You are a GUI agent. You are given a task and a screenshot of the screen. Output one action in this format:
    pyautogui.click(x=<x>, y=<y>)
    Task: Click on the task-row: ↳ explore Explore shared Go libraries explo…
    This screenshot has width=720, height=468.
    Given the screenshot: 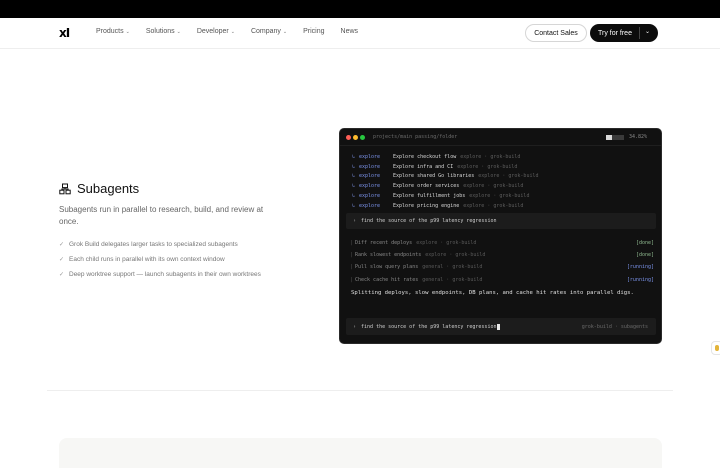 What is the action you would take?
    pyautogui.click(x=445, y=176)
    